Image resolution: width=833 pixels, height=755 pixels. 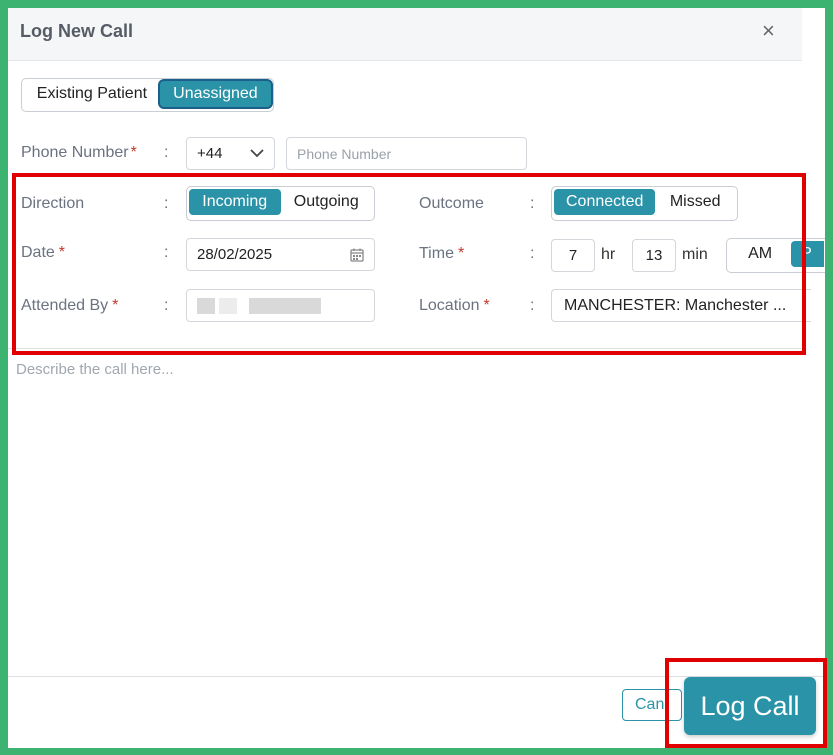 I want to click on close-icon: ×, so click(x=768, y=31).